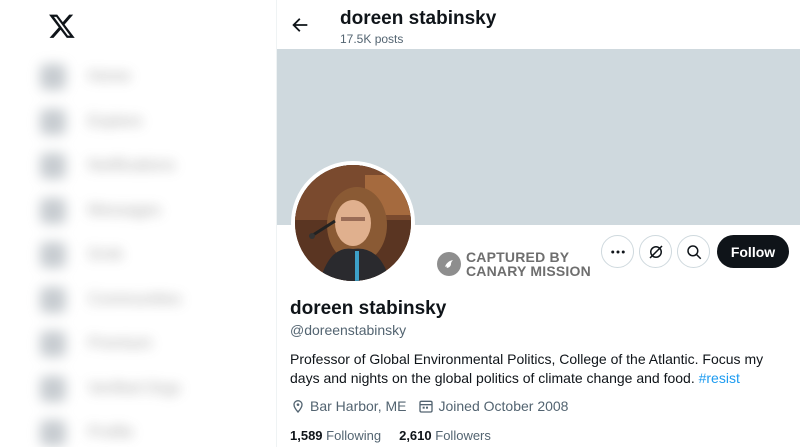 The width and height of the screenshot is (800, 447). I want to click on more-options-button, so click(617, 251).